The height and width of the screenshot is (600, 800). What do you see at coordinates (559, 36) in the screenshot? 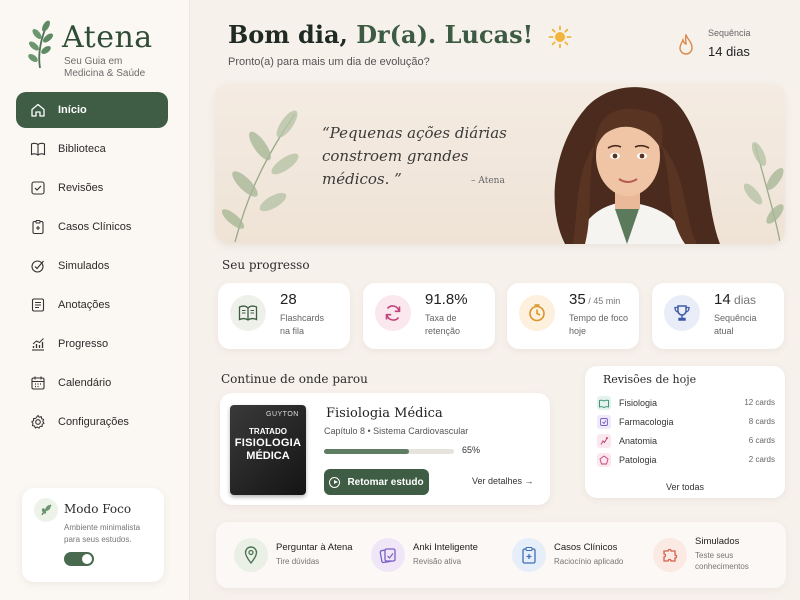
I see `sun-icon` at bounding box center [559, 36].